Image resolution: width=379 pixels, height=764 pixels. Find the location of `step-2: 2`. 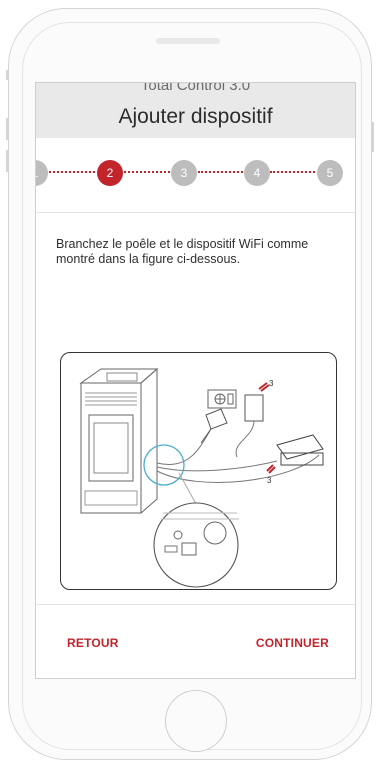

step-2: 2 is located at coordinates (110, 173).